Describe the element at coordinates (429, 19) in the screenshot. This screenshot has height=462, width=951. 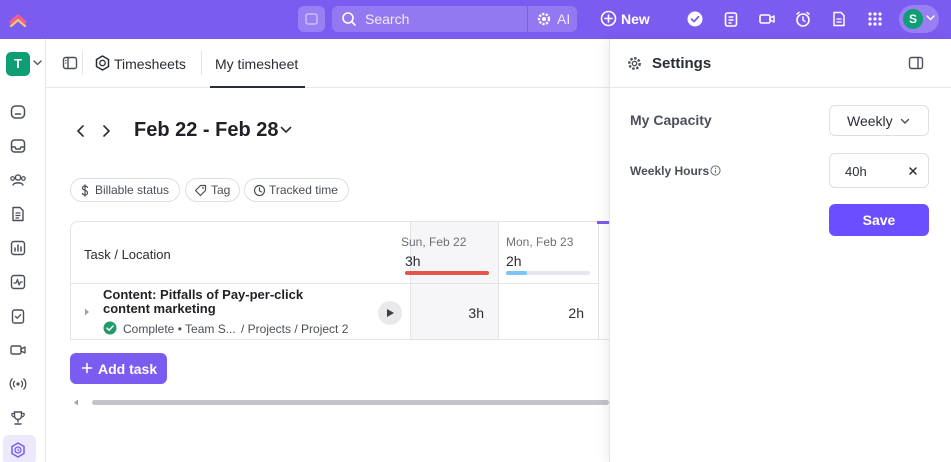
I see `search-bar: Search` at that location.